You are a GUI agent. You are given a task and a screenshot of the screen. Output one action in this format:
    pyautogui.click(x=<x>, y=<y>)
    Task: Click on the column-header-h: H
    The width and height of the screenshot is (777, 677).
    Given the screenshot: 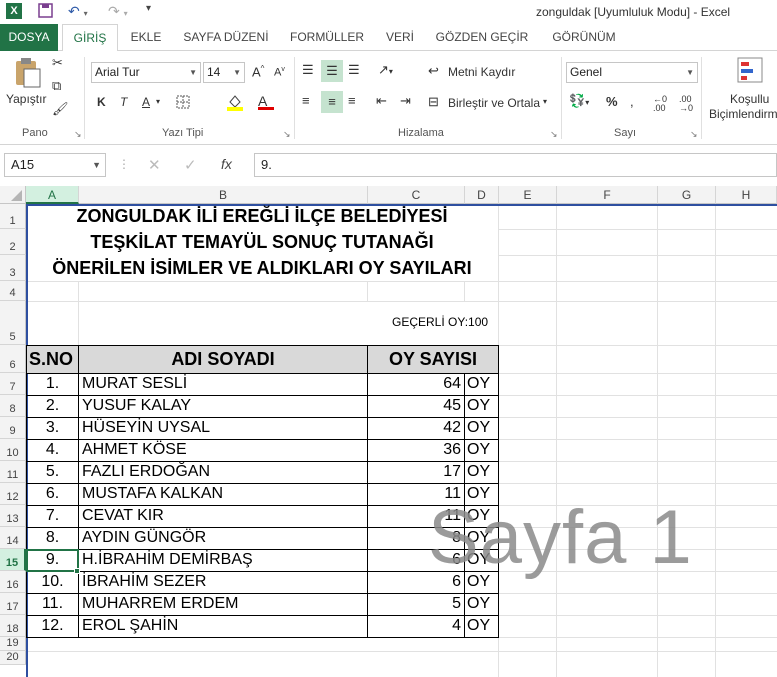 What is the action you would take?
    pyautogui.click(x=746, y=195)
    